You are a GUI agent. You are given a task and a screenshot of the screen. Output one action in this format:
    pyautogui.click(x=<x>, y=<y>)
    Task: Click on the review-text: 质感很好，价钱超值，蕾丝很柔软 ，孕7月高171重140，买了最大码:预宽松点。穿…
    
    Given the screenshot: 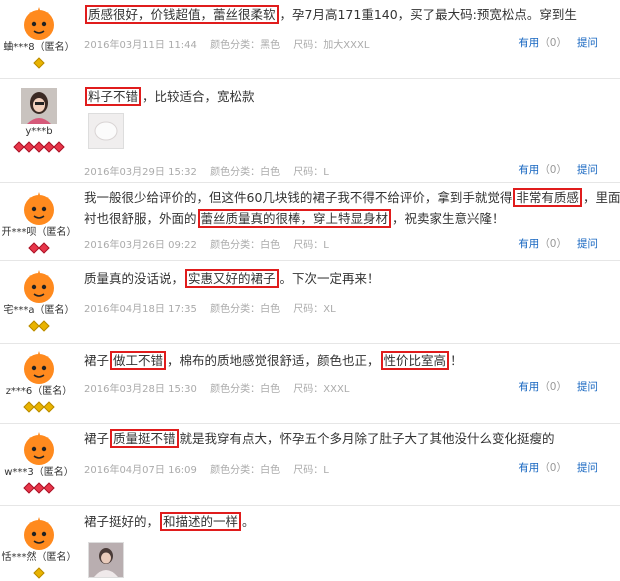 What is the action you would take?
    pyautogui.click(x=347, y=15)
    